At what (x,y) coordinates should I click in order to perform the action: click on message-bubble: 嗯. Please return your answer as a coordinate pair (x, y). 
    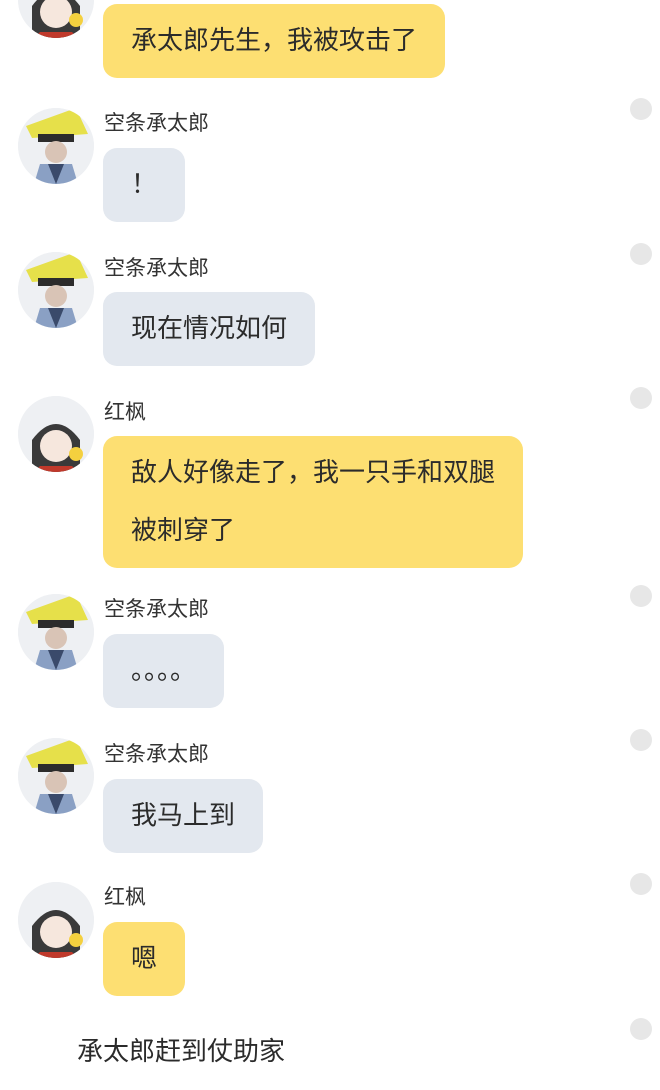
    Looking at the image, I should click on (144, 959).